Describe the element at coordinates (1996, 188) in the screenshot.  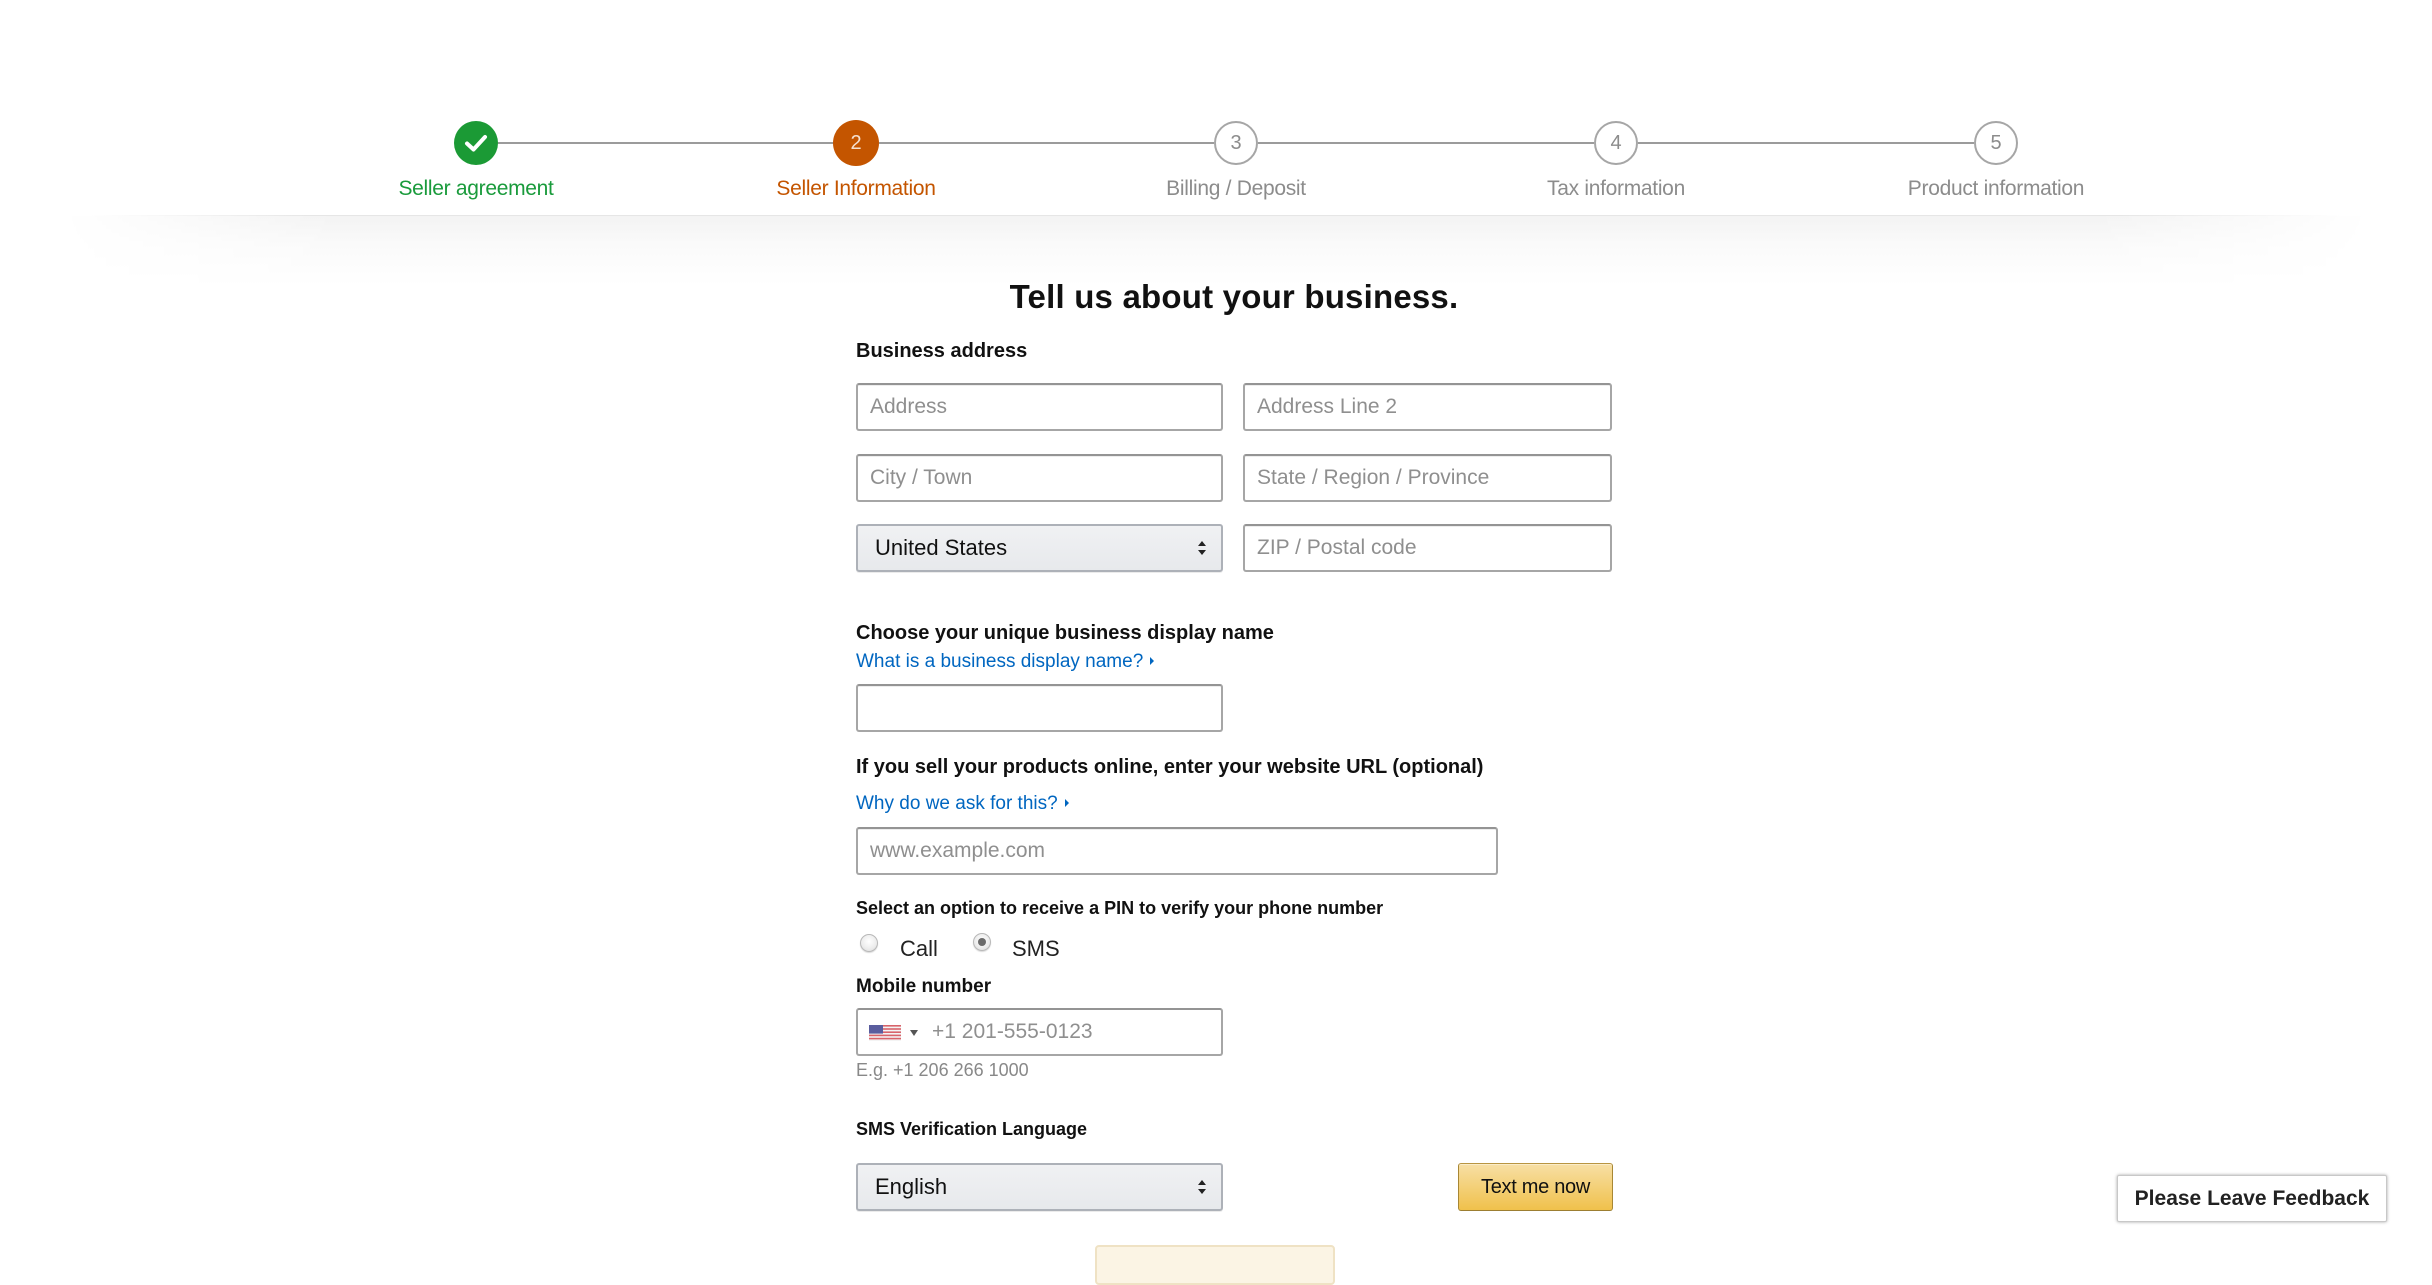
I see `step-5-label: Product information` at that location.